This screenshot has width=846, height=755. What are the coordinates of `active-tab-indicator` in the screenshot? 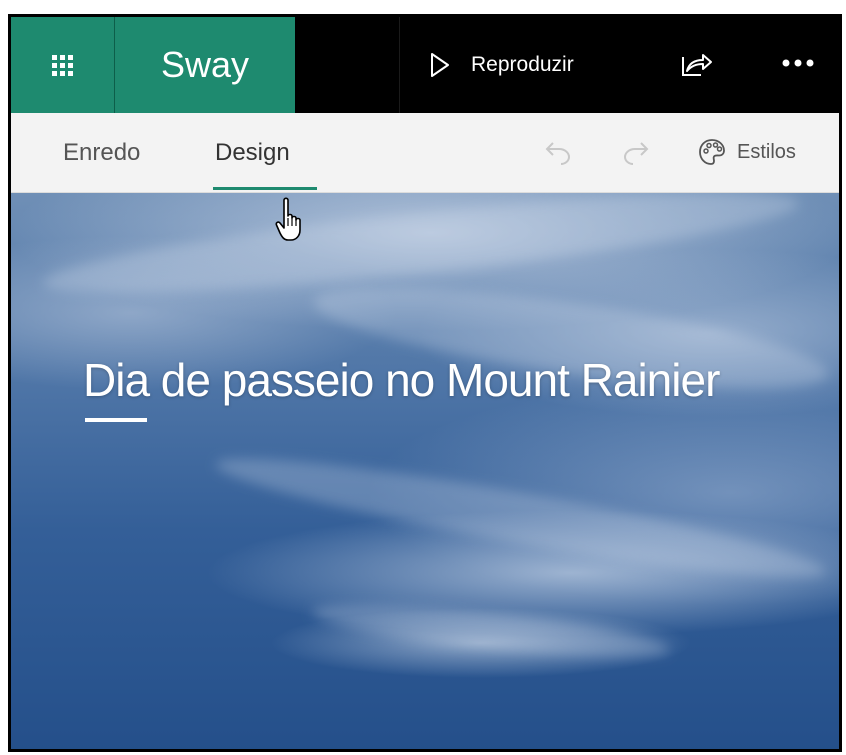 It's located at (265, 188).